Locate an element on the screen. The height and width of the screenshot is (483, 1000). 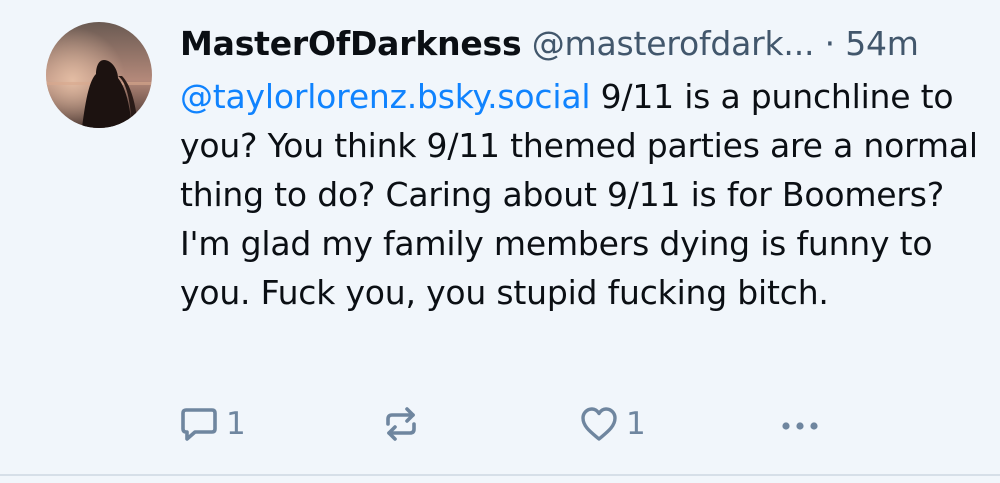
repost-icon is located at coordinates (401, 424).